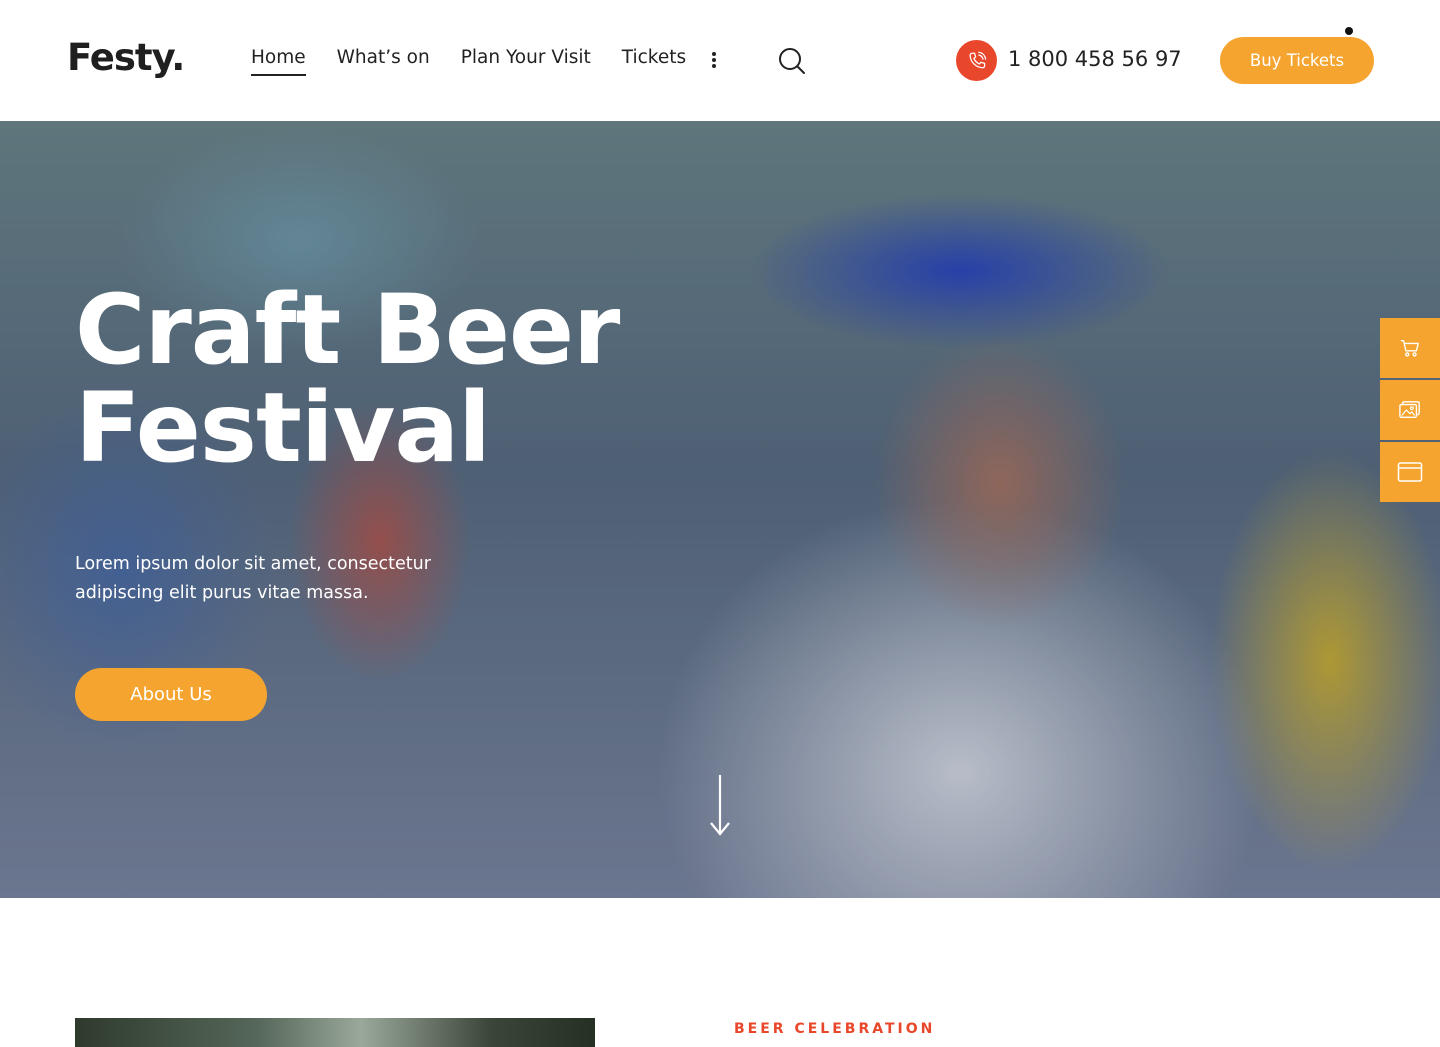 The width and height of the screenshot is (1440, 1047). Describe the element at coordinates (1095, 59) in the screenshot. I see `phone-number: 1 800 458 56 97` at that location.